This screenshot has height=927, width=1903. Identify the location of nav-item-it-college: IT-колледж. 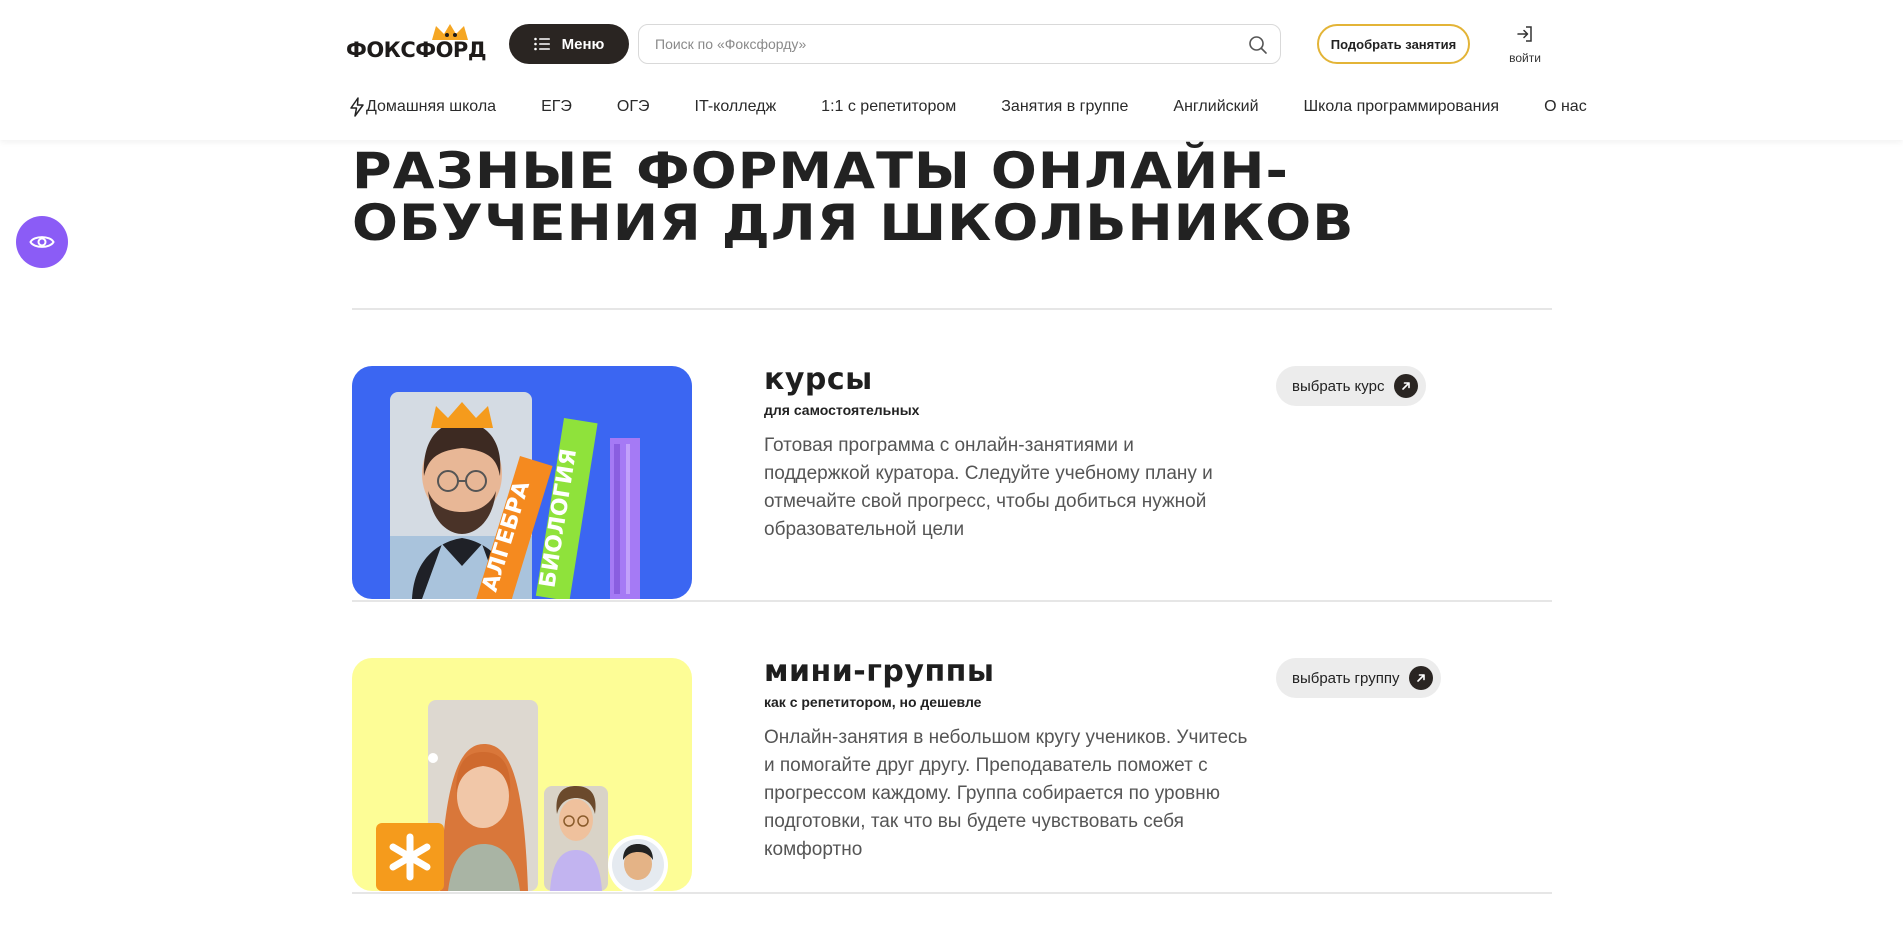
(736, 107).